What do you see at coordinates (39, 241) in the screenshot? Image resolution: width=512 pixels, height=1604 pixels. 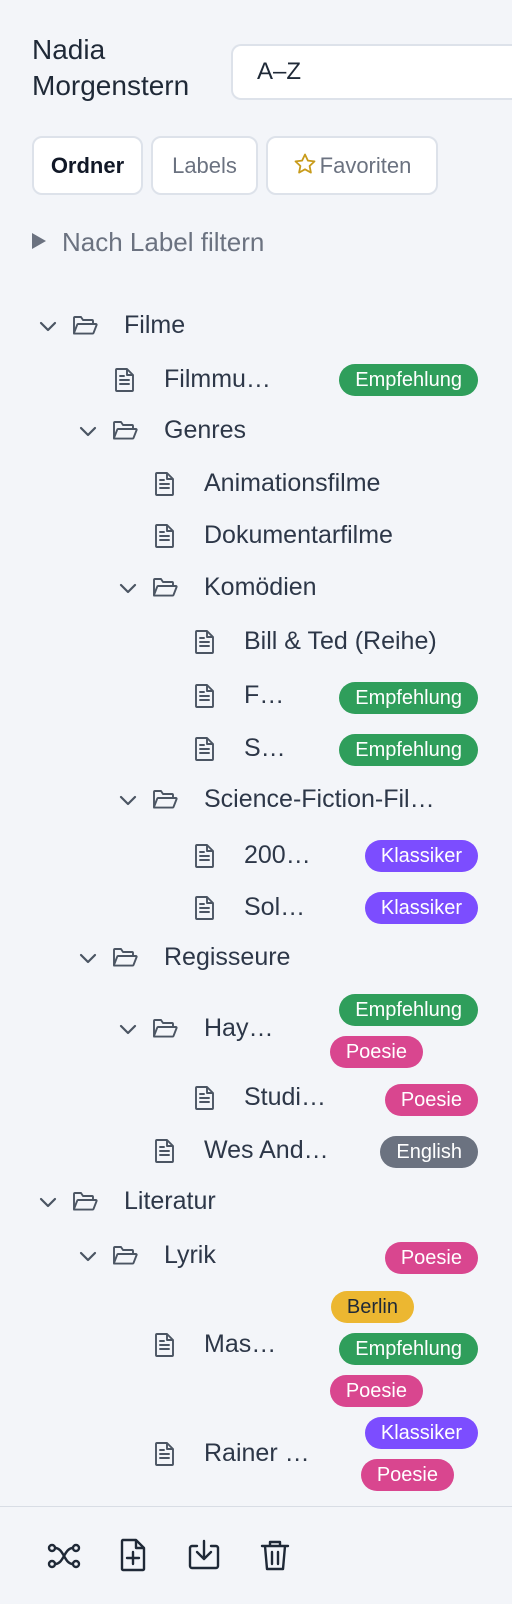 I see `disclosure-triangle-icon` at bounding box center [39, 241].